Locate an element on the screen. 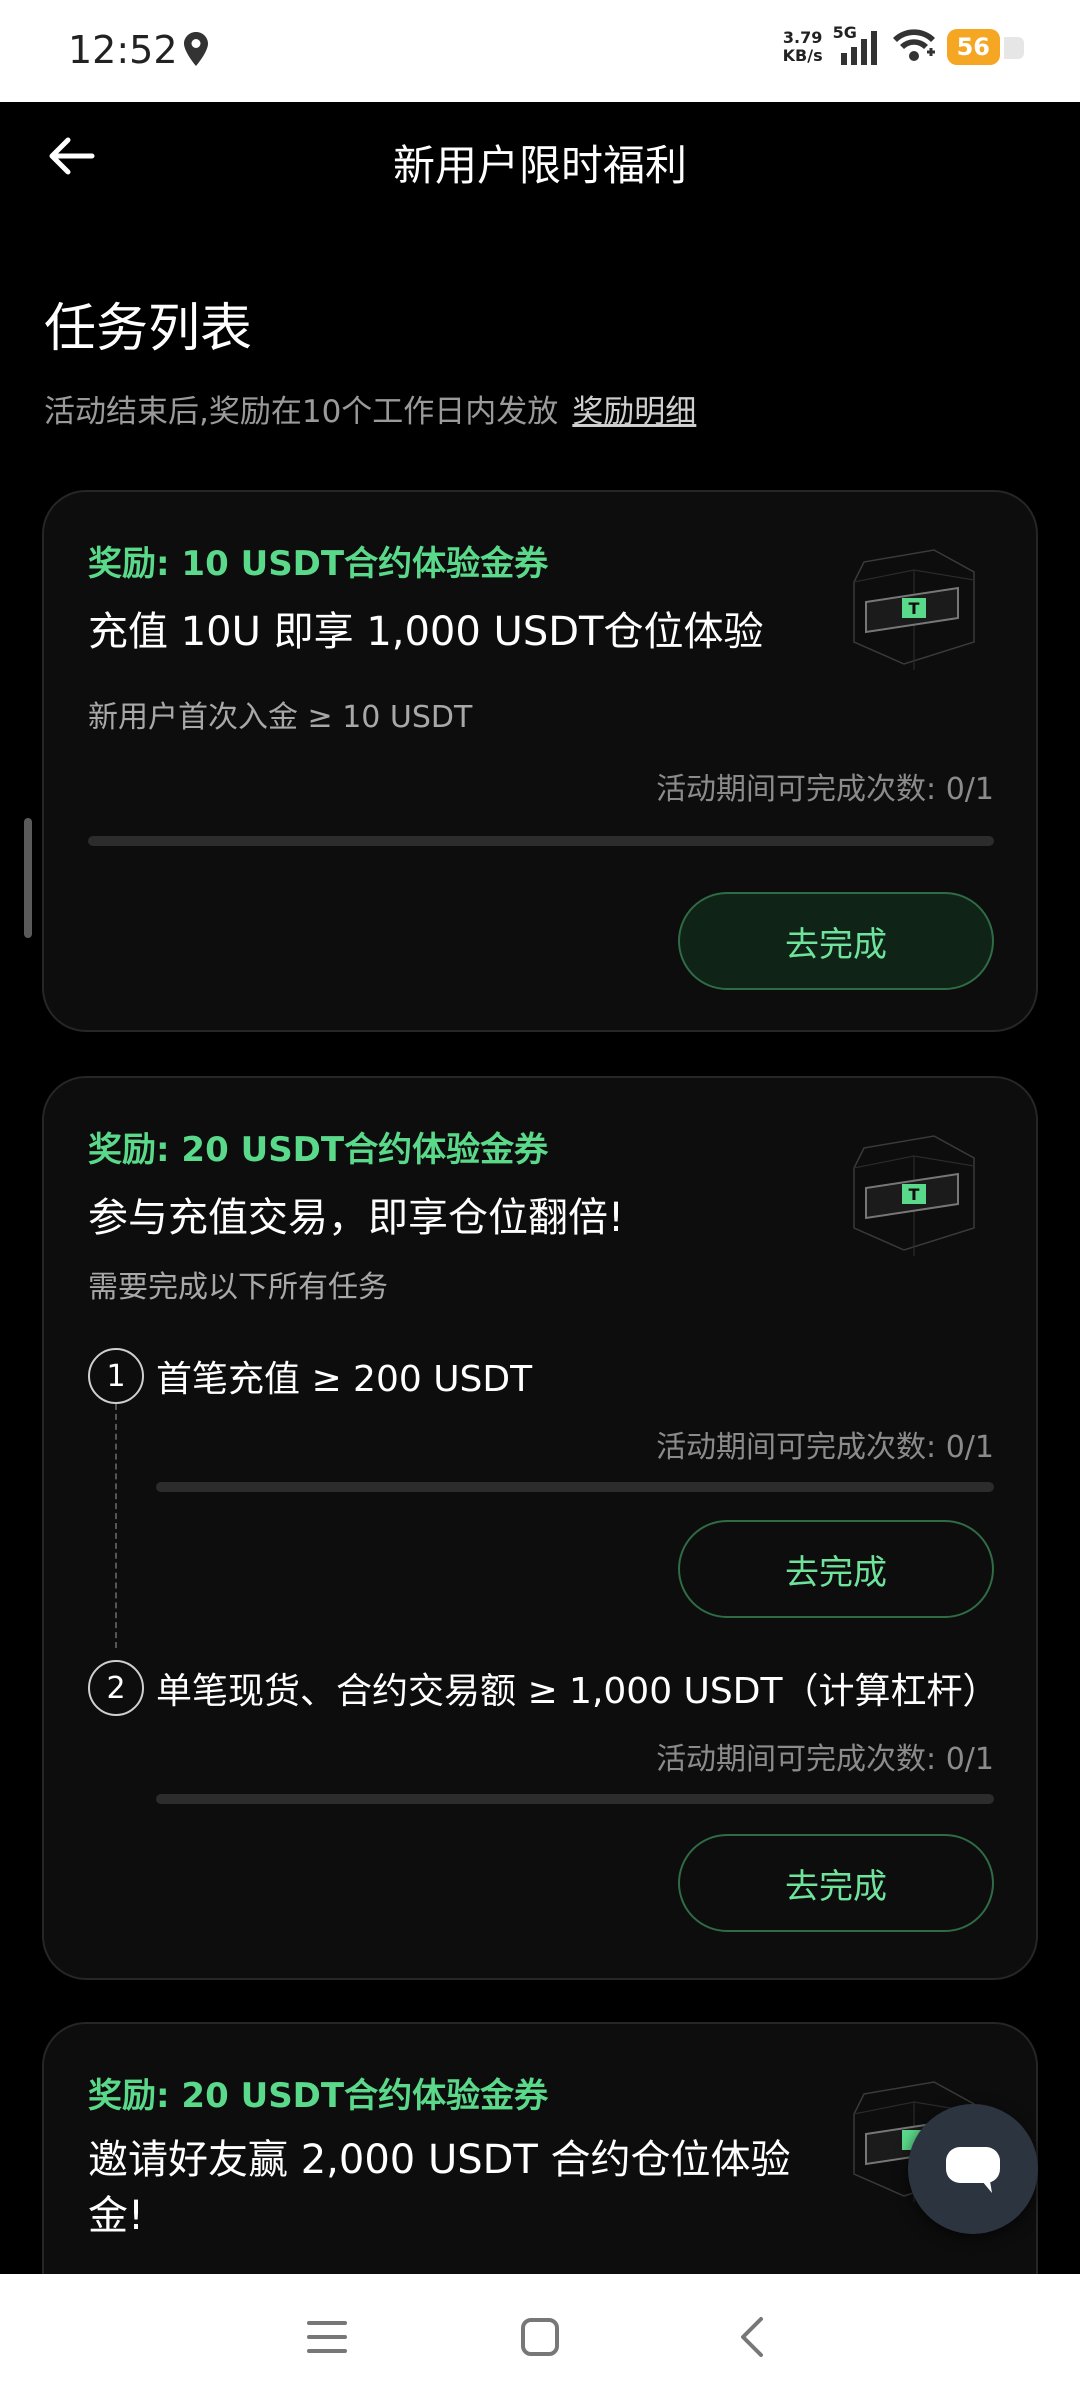  step-text: 单笔现货、合约交易额 ≥ 1,000 USDT（计算杠杆） is located at coordinates (577, 1691).